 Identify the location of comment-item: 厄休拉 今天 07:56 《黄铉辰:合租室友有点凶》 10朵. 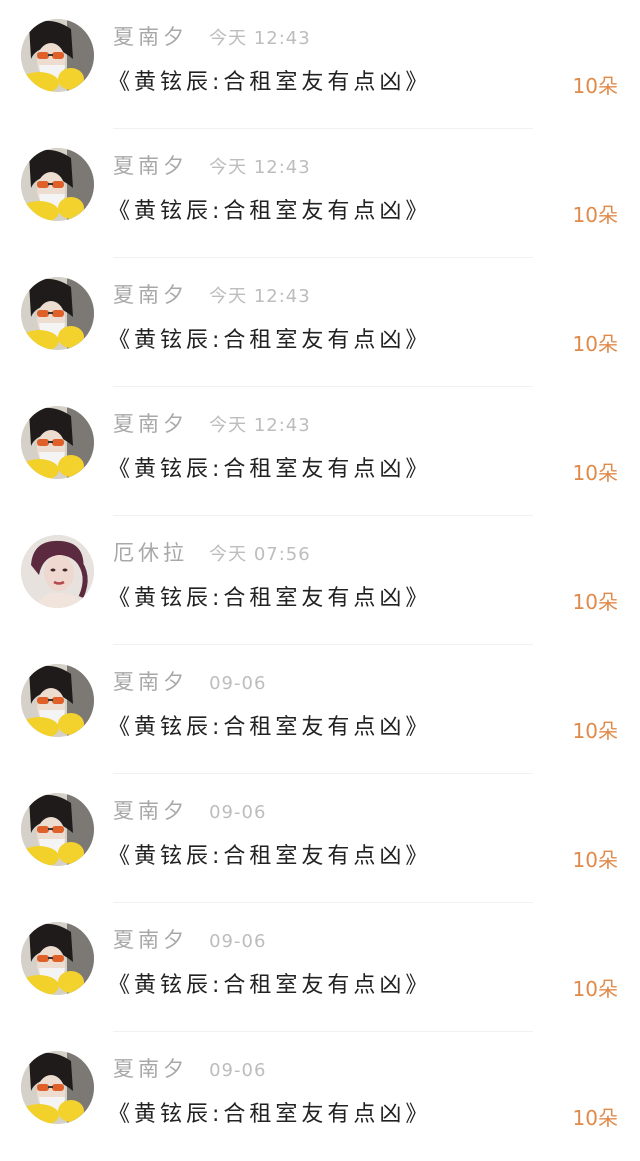
(320, 580).